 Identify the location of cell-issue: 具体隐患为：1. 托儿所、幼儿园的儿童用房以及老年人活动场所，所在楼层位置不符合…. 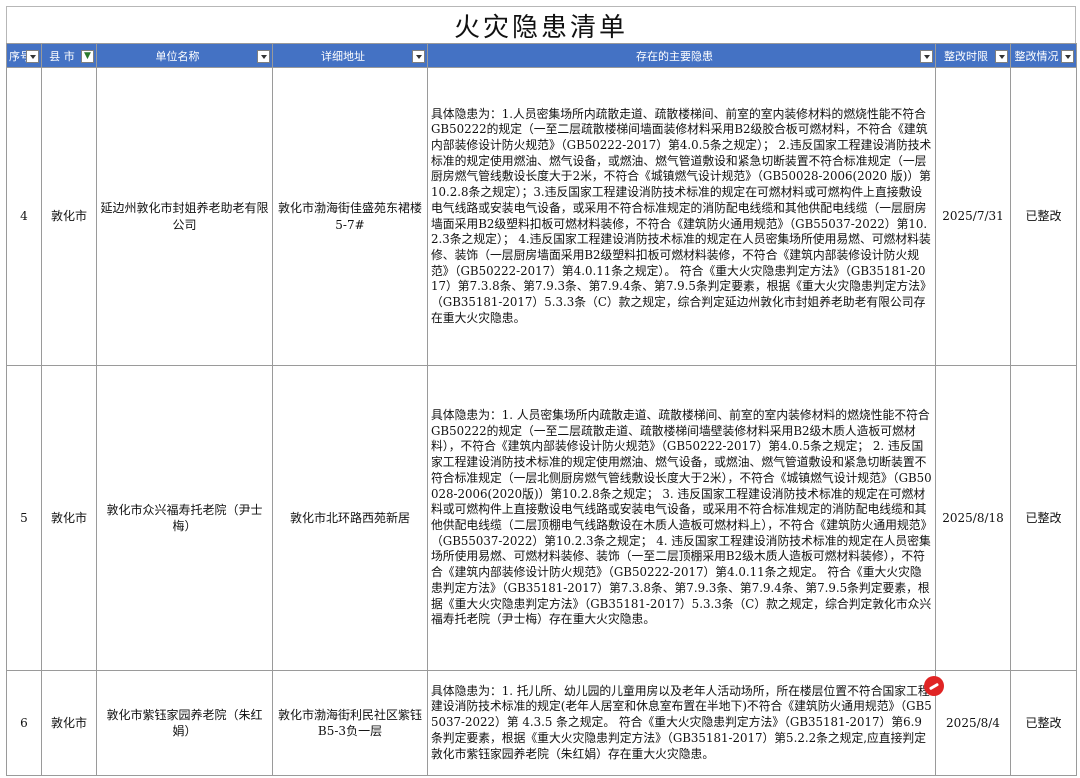
(681, 723).